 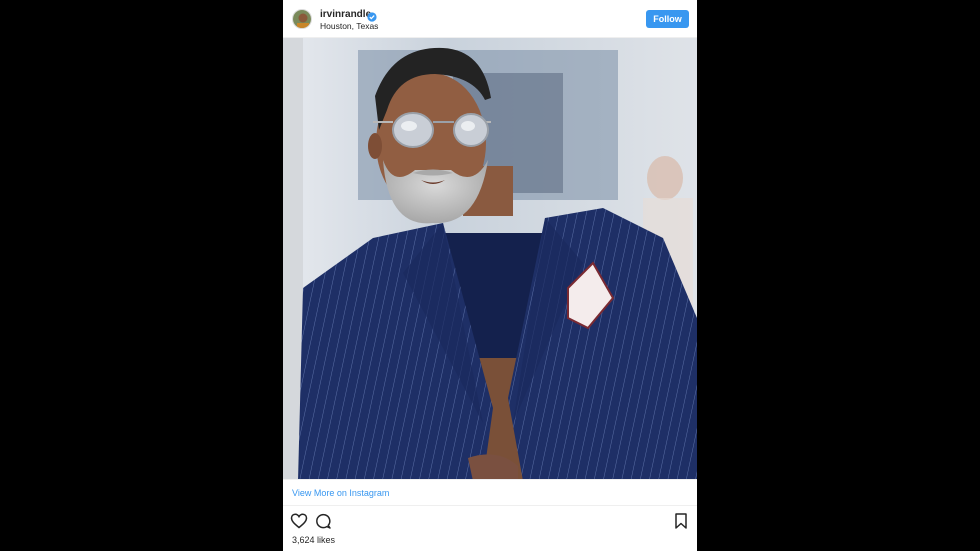 I want to click on view-more-link: View More on Instagram, so click(x=340, y=493).